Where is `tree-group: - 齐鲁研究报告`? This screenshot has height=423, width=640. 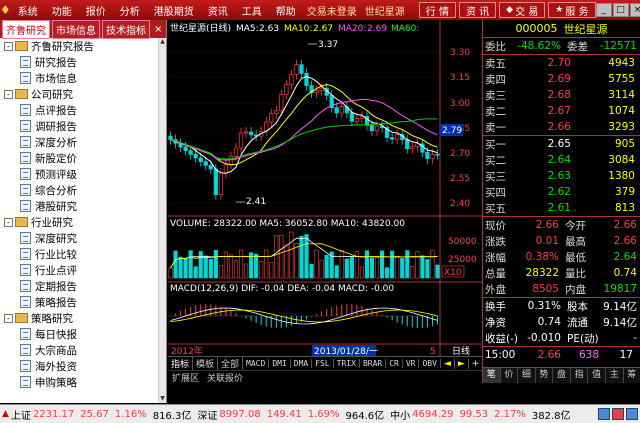 tree-group: - 齐鲁研究报告 is located at coordinates (84, 46).